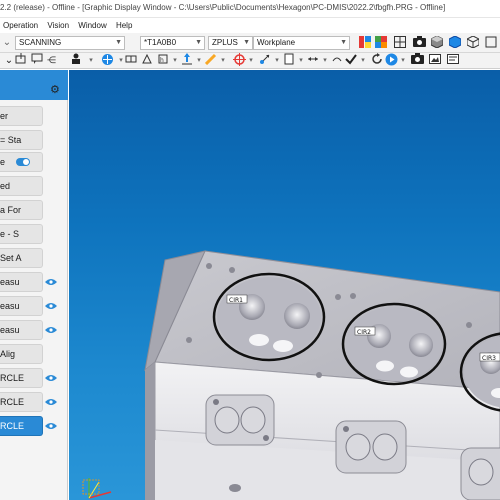  Describe the element at coordinates (236, 300) in the screenshot. I see `feature-label-cir1-text: CIR1` at that location.